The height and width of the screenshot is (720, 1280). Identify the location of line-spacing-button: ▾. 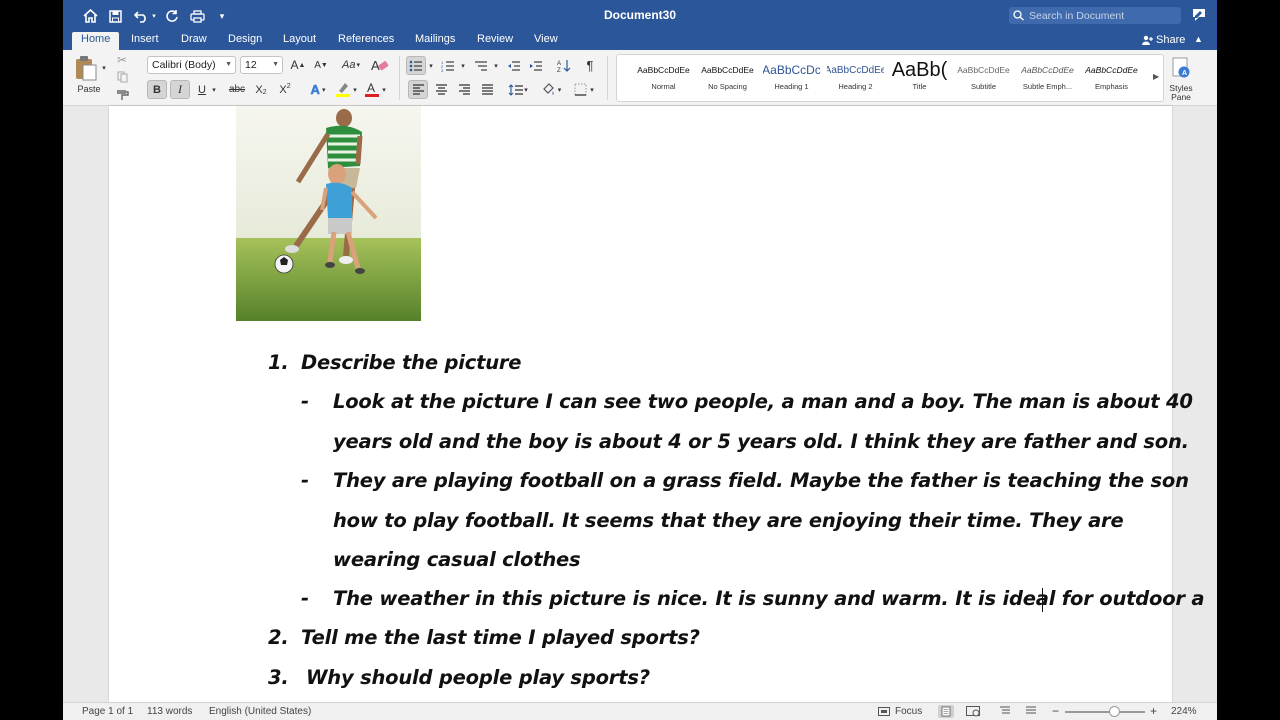
(518, 89).